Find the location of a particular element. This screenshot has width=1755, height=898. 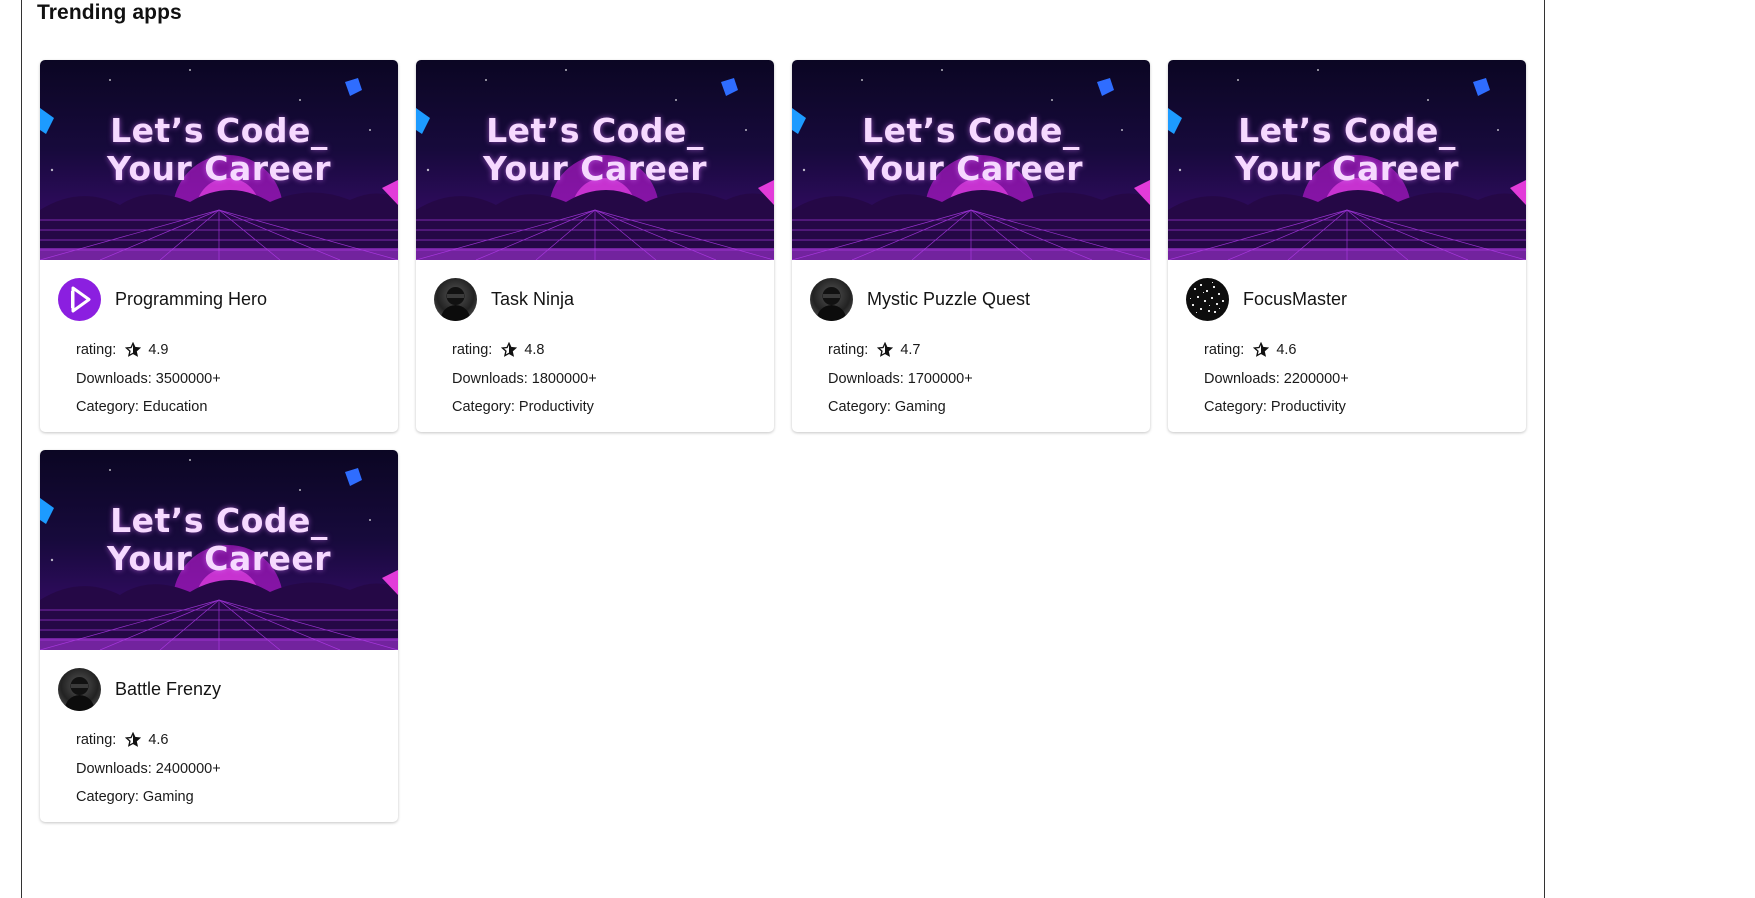

downloads-value: 2200000+ is located at coordinates (1316, 378).